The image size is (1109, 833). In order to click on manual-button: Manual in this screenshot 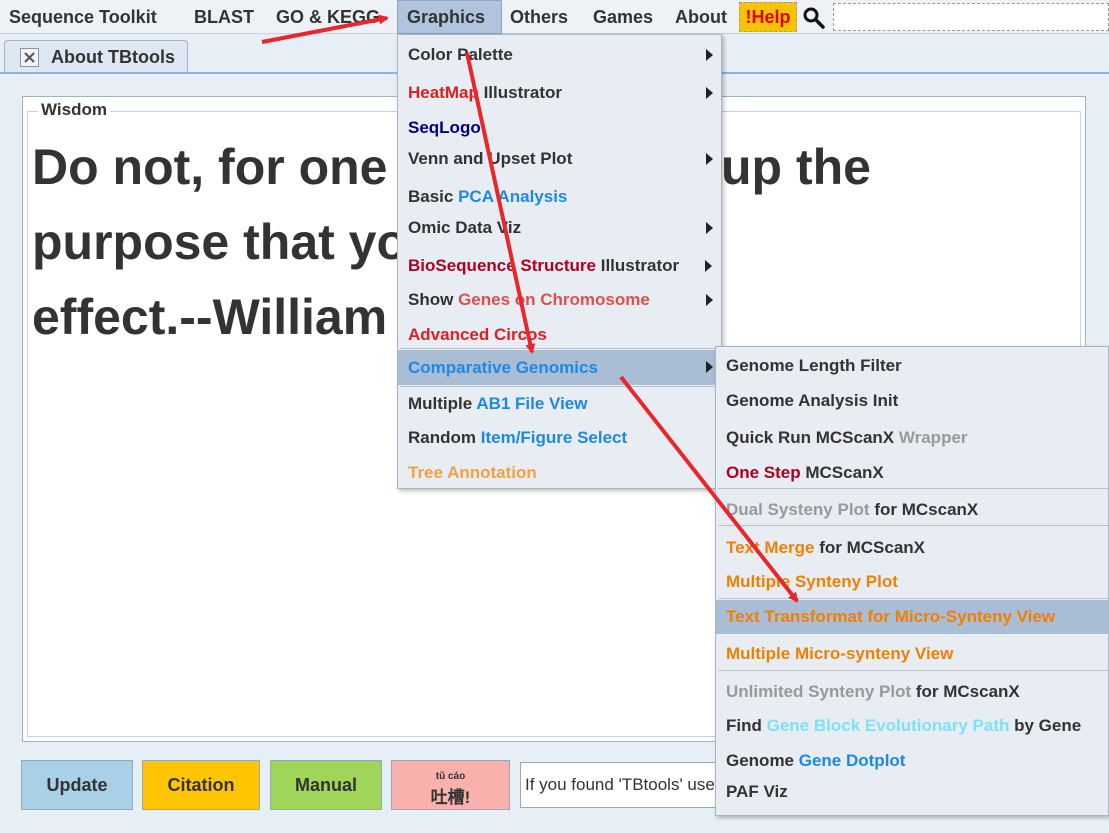, I will do `click(326, 785)`.